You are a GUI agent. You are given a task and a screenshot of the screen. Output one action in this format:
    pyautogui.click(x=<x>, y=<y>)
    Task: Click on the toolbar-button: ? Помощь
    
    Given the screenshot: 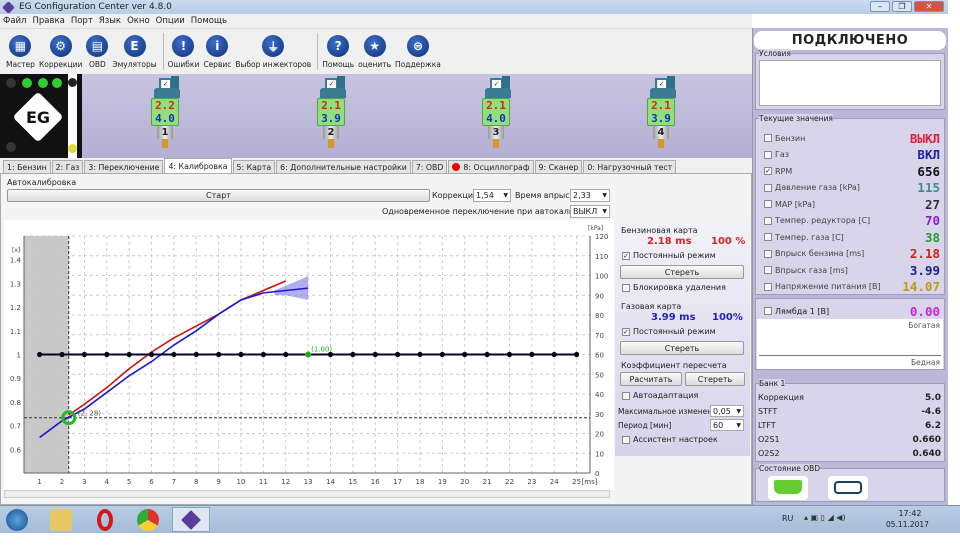 What is the action you would take?
    pyautogui.click(x=338, y=51)
    